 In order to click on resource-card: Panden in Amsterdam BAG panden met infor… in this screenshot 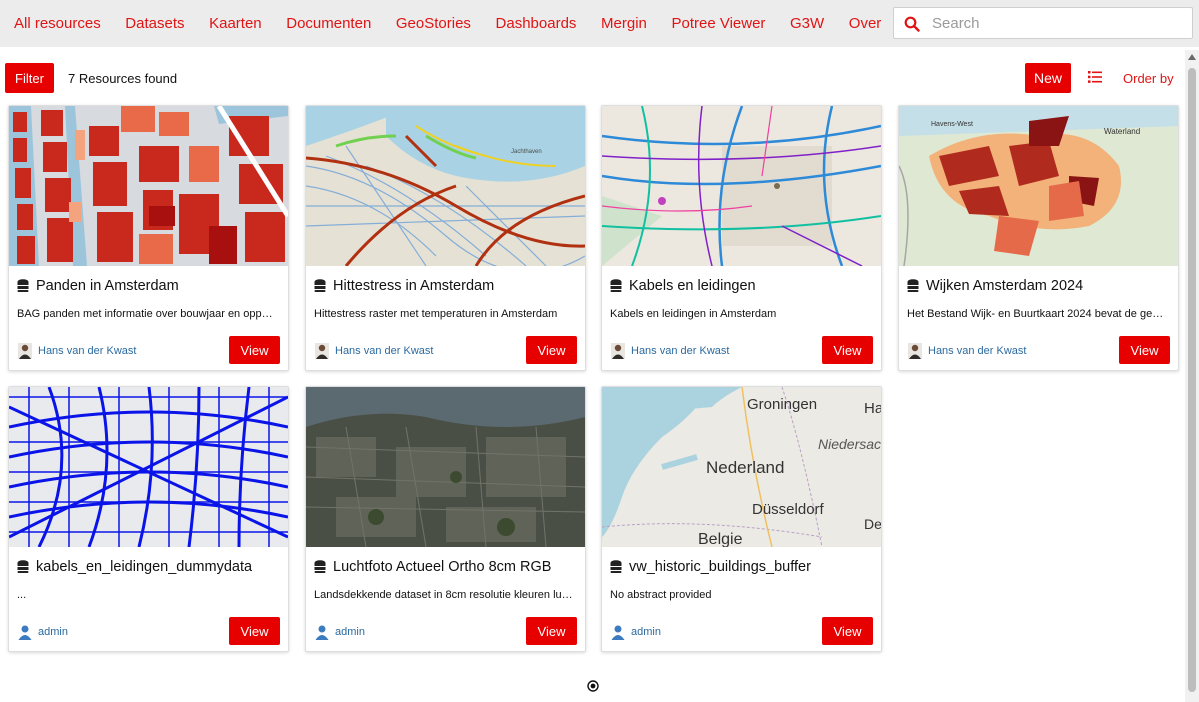, I will do `click(148, 238)`.